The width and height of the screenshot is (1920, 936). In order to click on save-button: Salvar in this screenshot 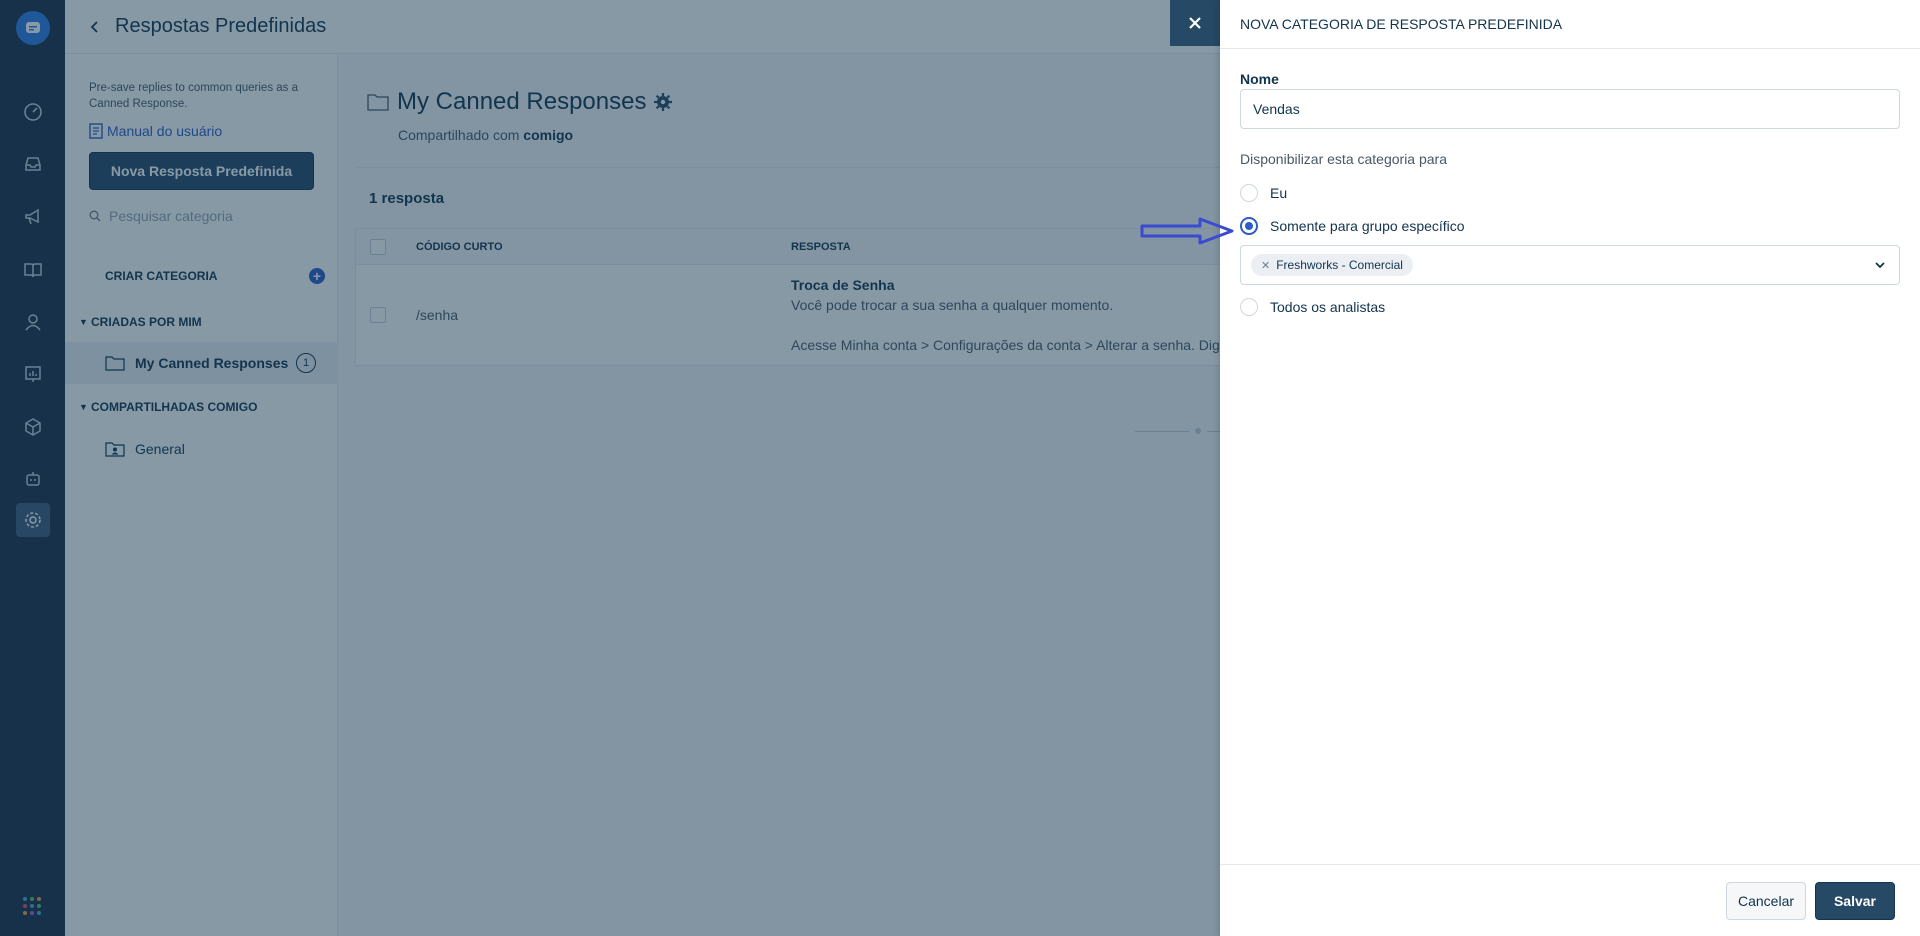, I will do `click(1855, 901)`.